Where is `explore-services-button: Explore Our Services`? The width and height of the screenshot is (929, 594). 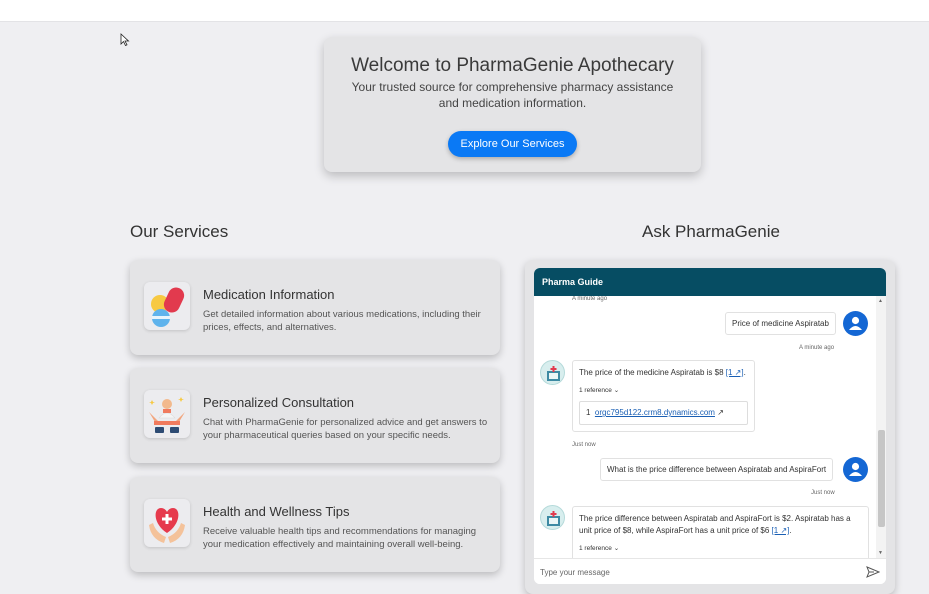 explore-services-button: Explore Our Services is located at coordinates (512, 144).